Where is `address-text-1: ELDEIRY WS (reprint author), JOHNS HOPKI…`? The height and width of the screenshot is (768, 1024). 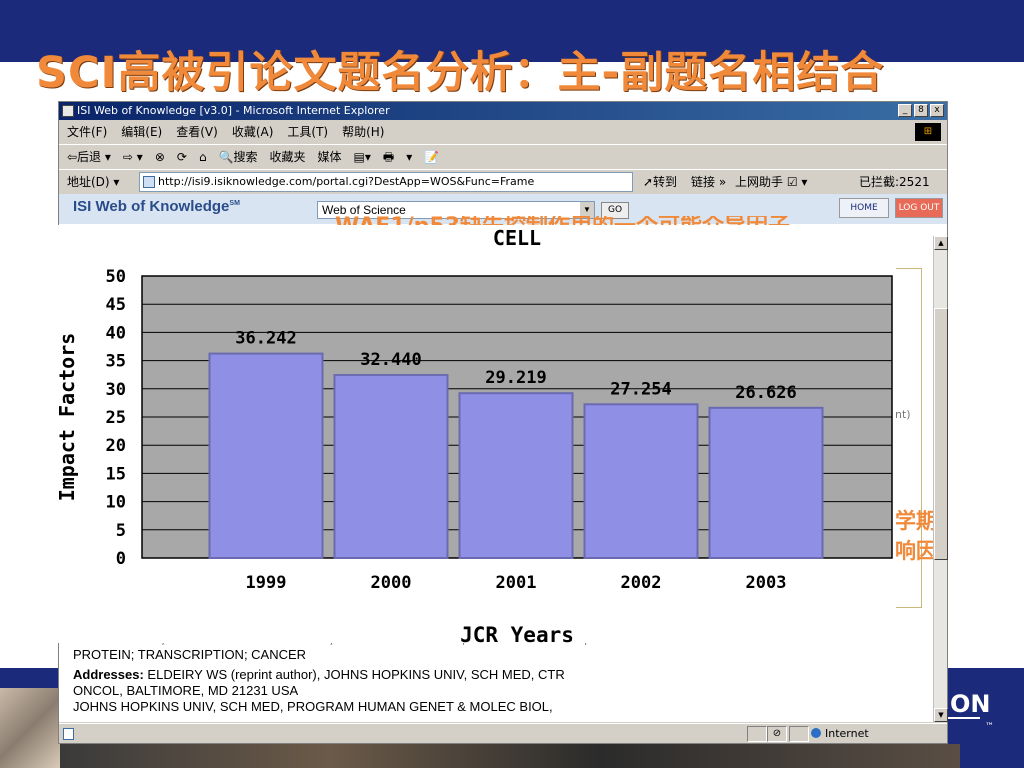
address-text-1: ELDEIRY WS (reprint author), JOHNS HOPKI… is located at coordinates (354, 674).